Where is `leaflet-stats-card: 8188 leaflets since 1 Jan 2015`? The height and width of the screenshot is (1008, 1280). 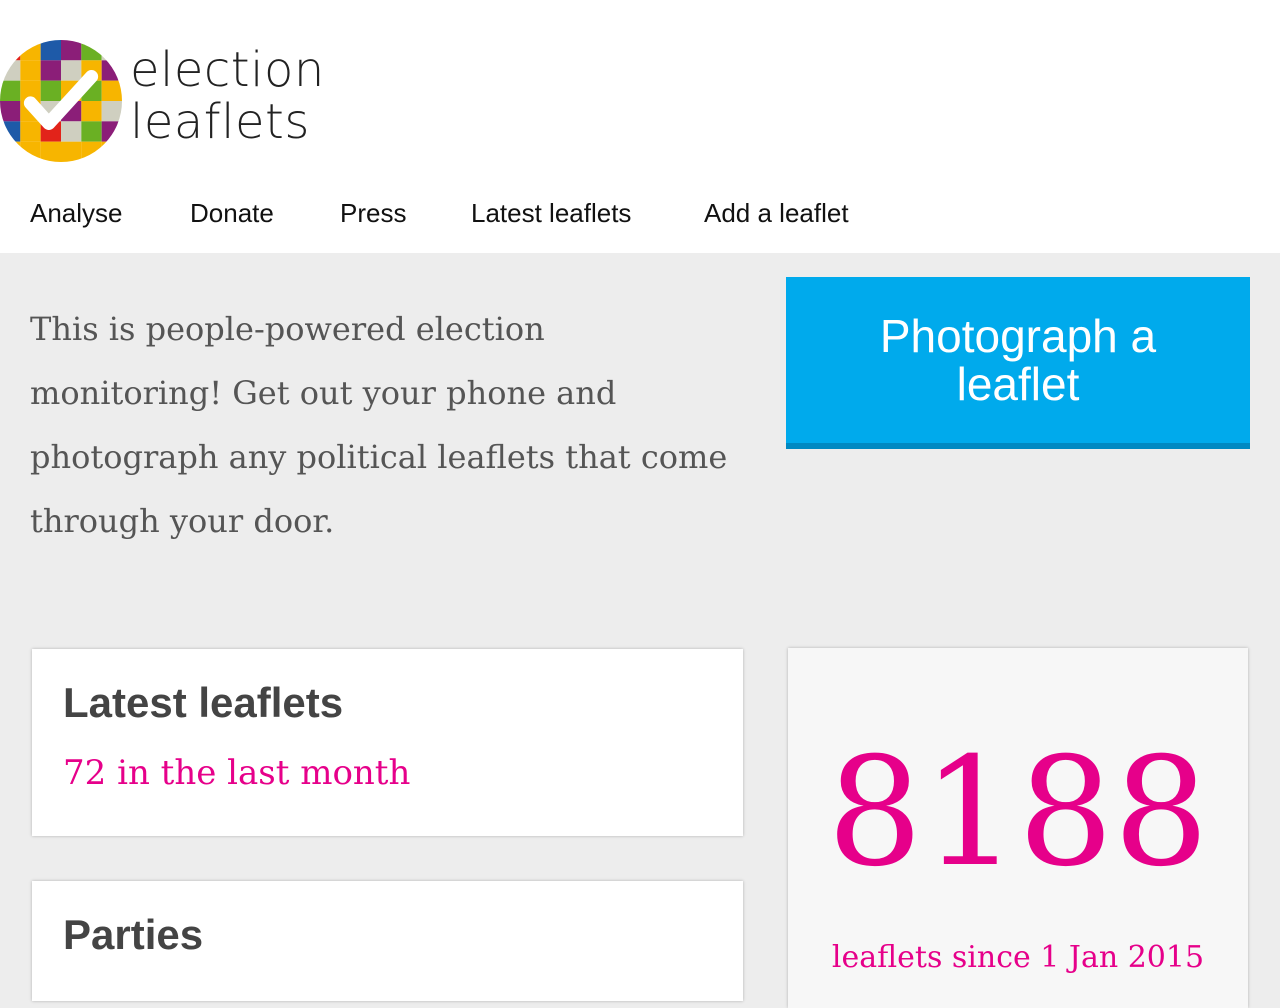 leaflet-stats-card: 8188 leaflets since 1 Jan 2015 is located at coordinates (1018, 828).